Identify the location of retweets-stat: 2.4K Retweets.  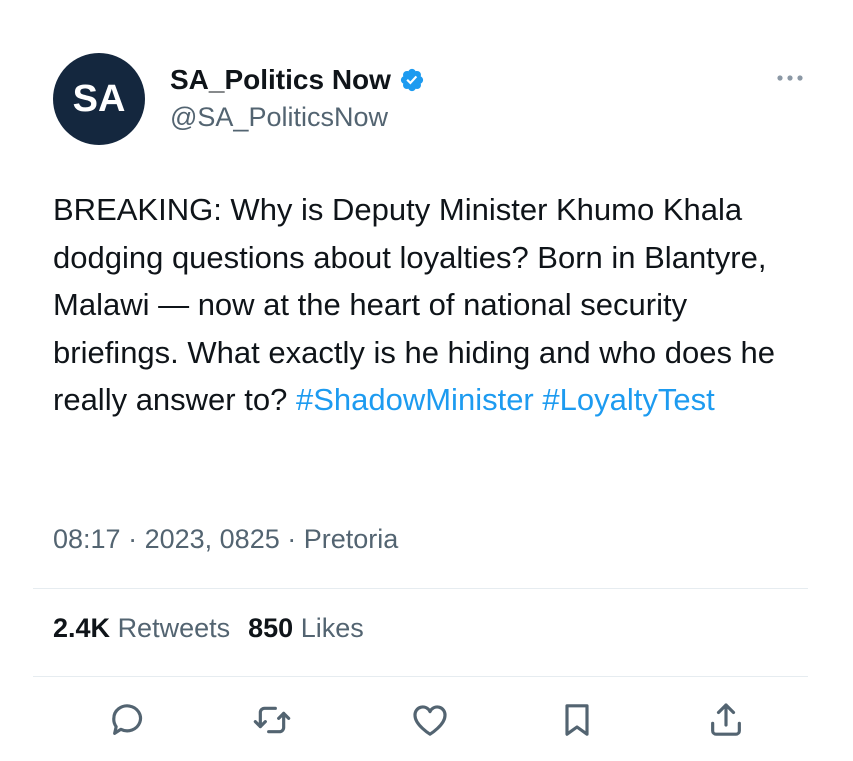
(141, 628).